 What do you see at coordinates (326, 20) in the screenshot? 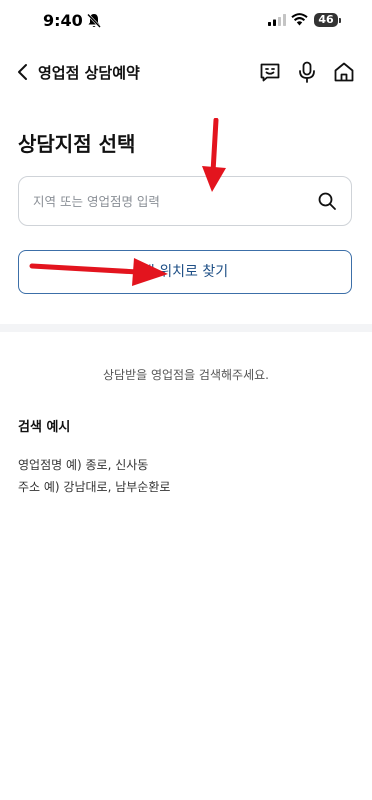
I see `battery-indicator: 46` at bounding box center [326, 20].